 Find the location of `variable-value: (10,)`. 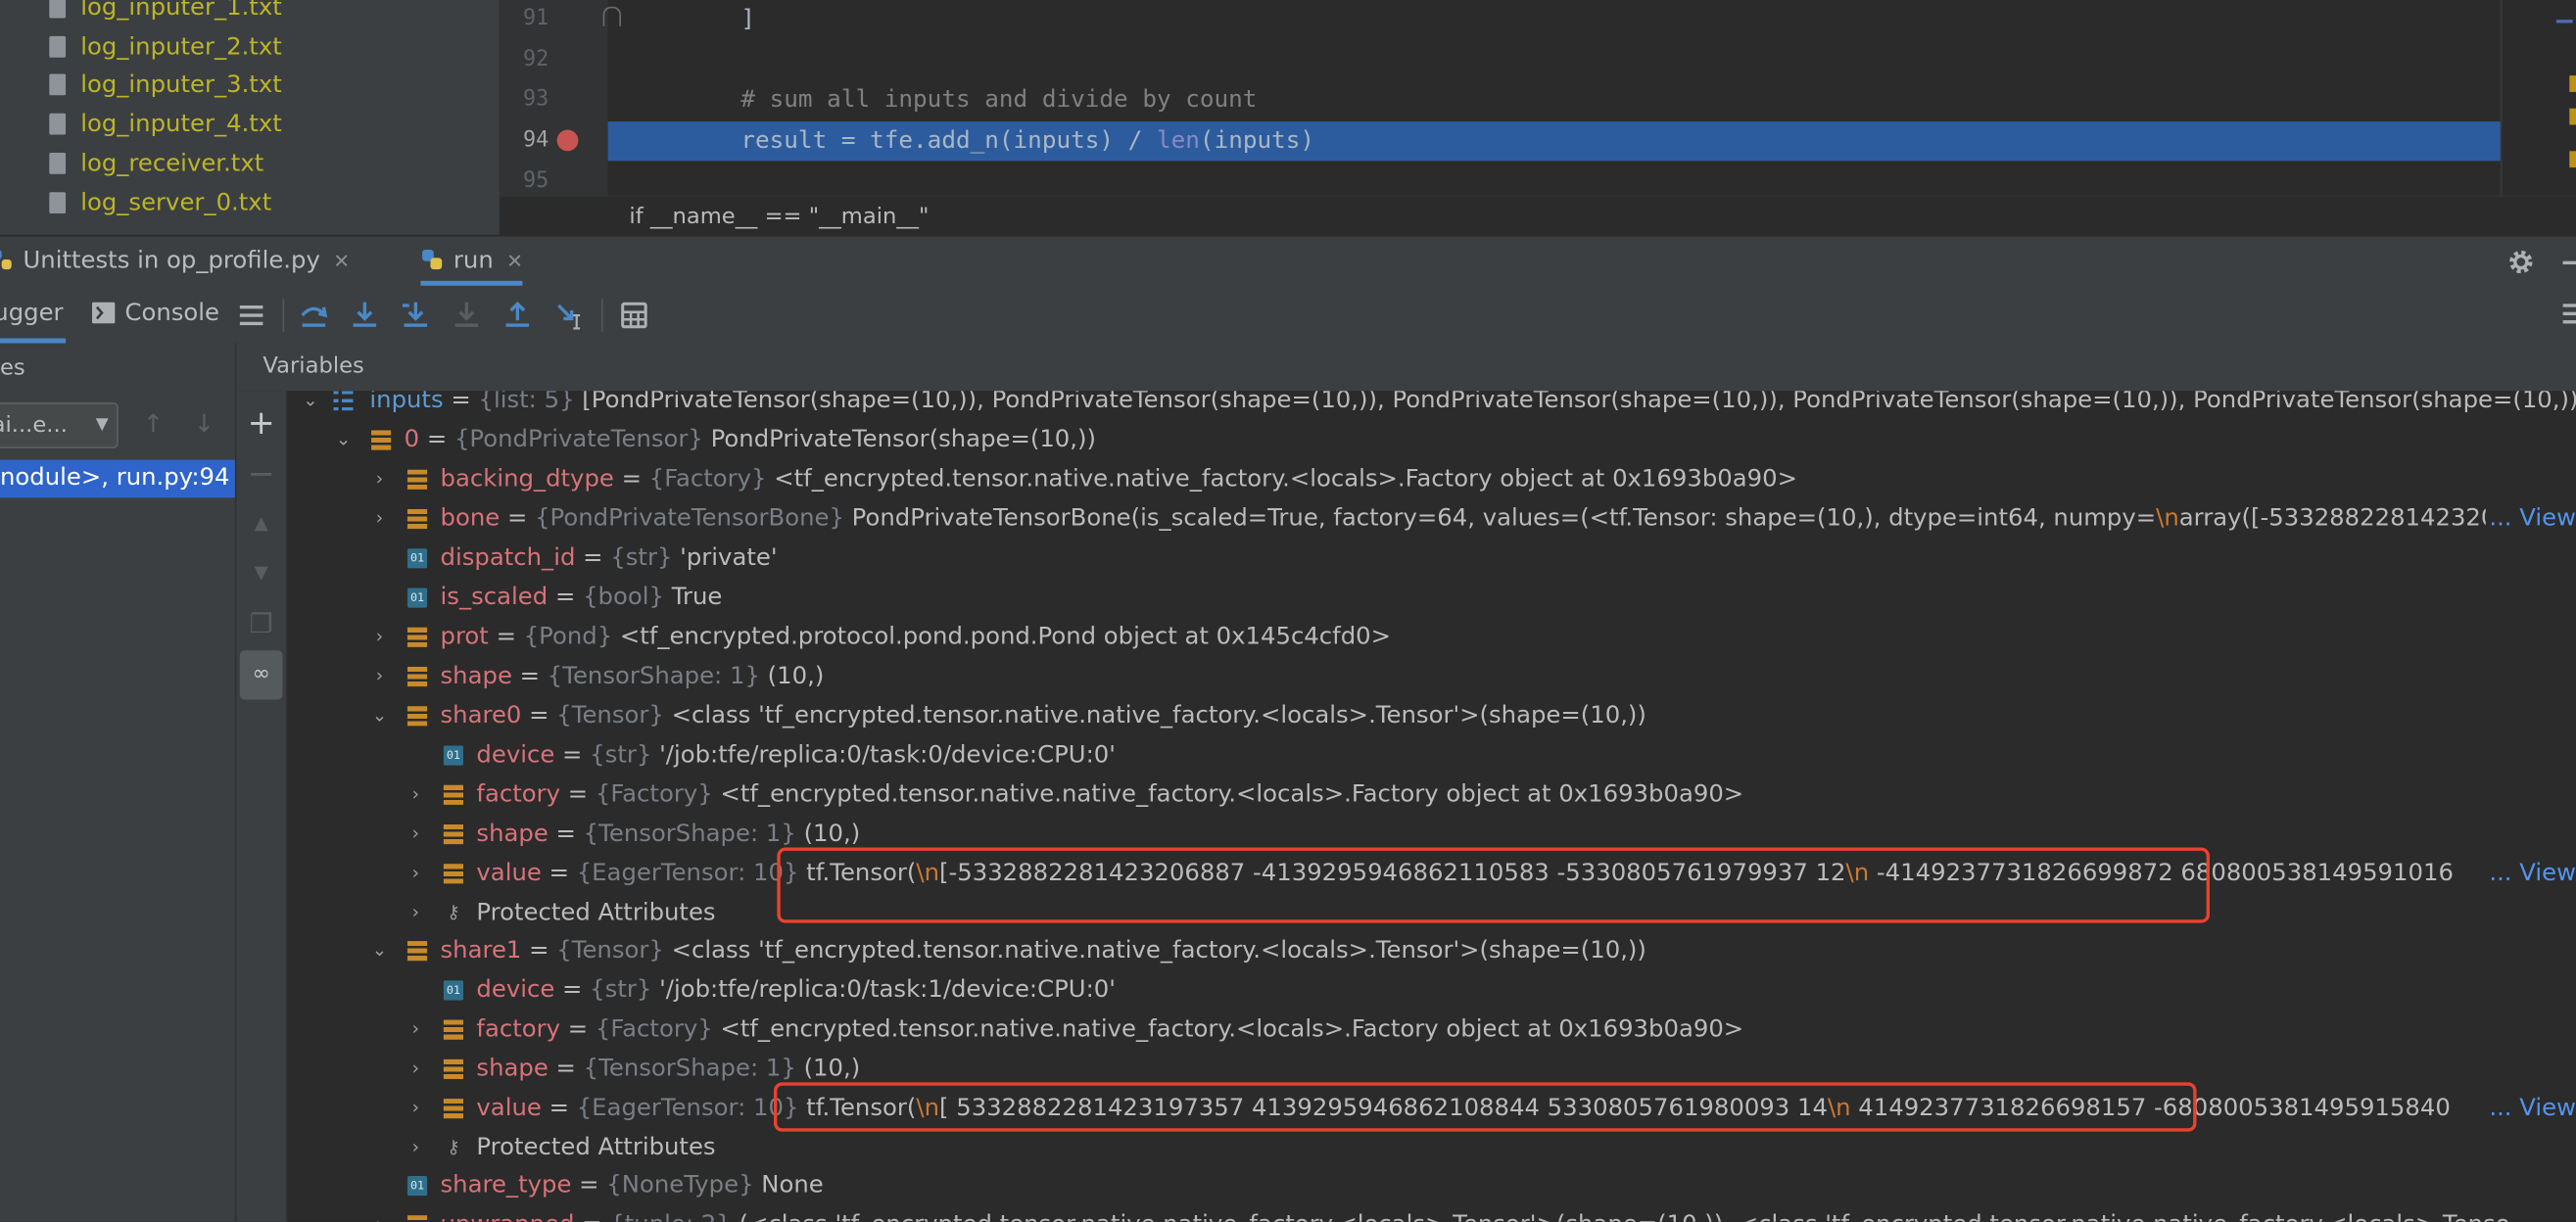

variable-value: (10,) is located at coordinates (796, 676).